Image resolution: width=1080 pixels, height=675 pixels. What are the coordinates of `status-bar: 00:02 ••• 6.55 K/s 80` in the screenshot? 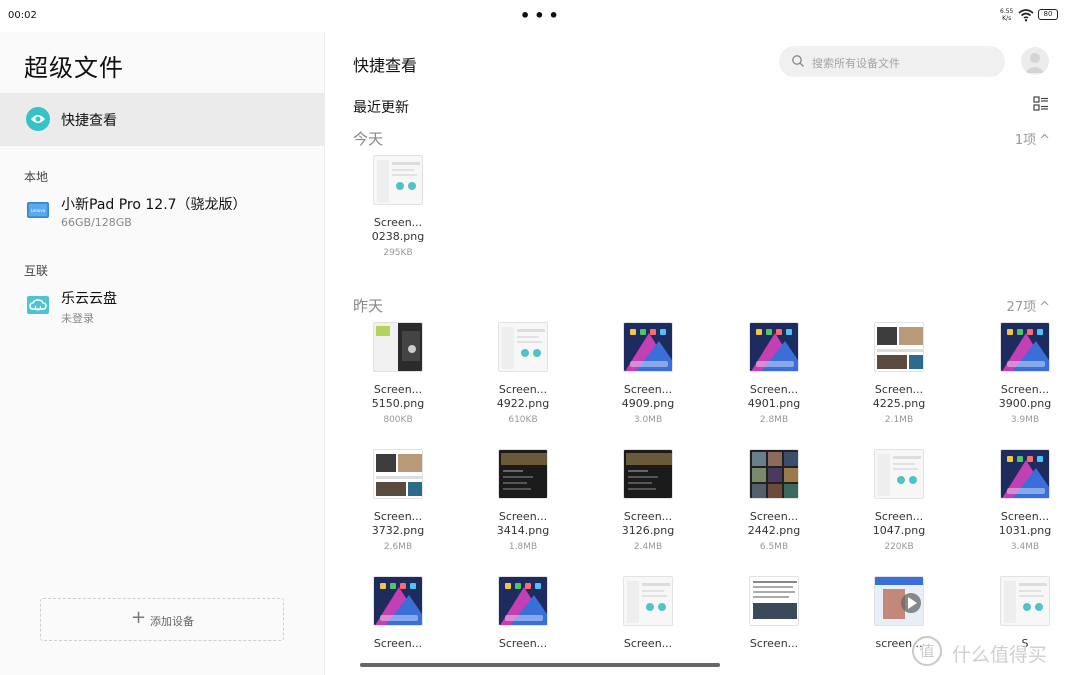 It's located at (540, 16).